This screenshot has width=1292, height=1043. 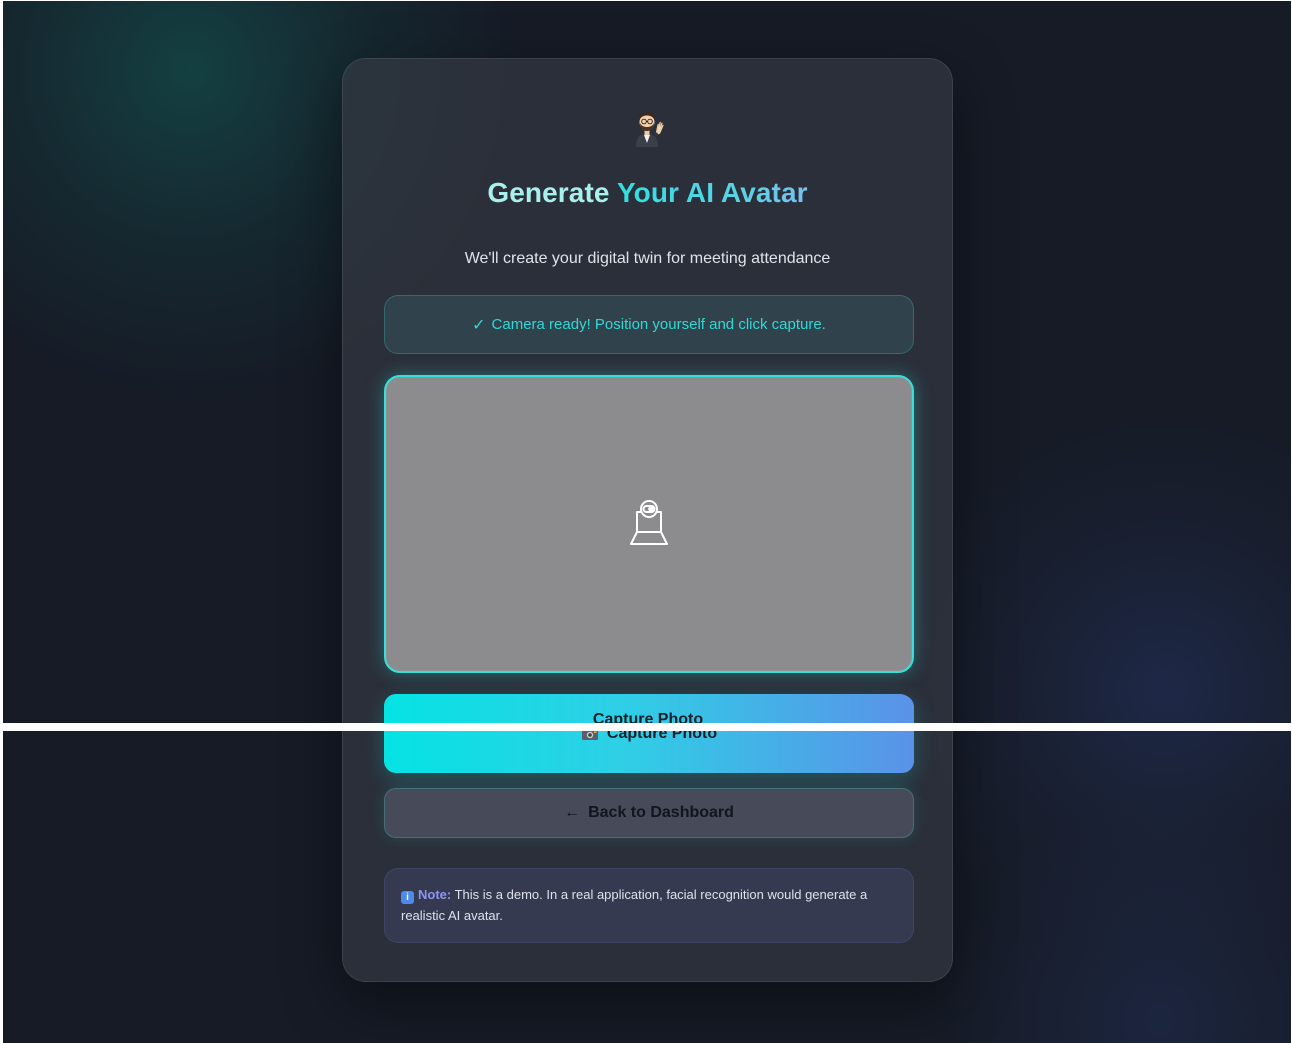 I want to click on camera-preview, so click(x=649, y=524).